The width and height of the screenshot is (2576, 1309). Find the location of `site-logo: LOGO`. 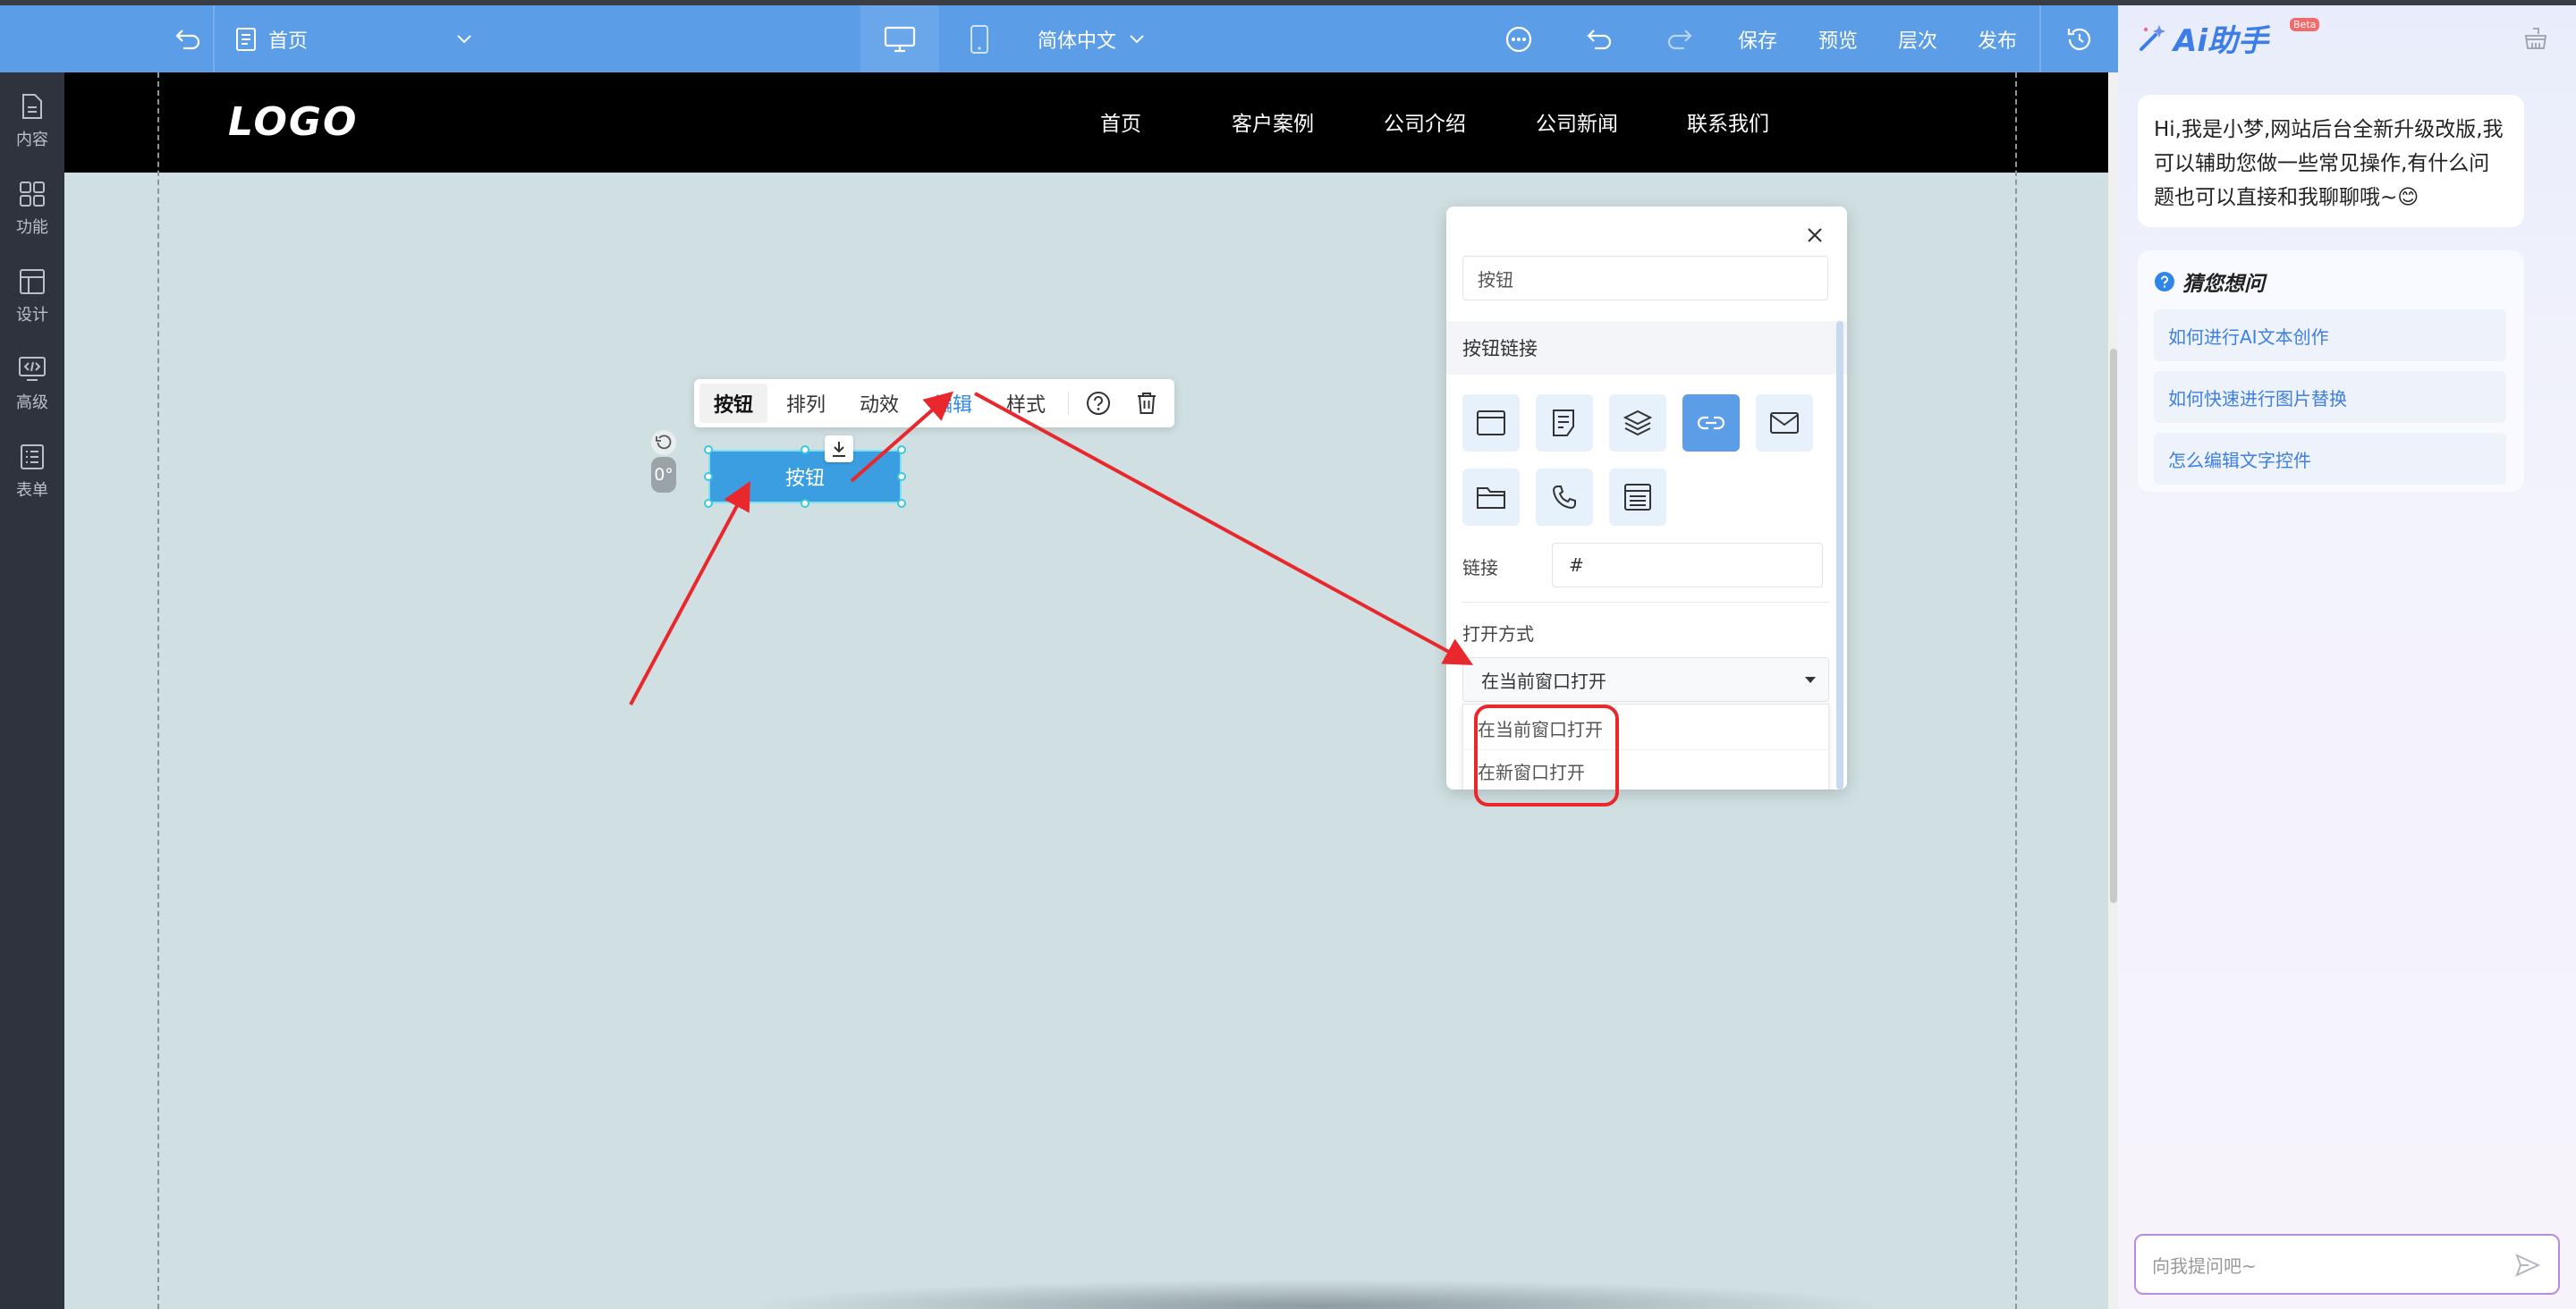

site-logo: LOGO is located at coordinates (293, 122).